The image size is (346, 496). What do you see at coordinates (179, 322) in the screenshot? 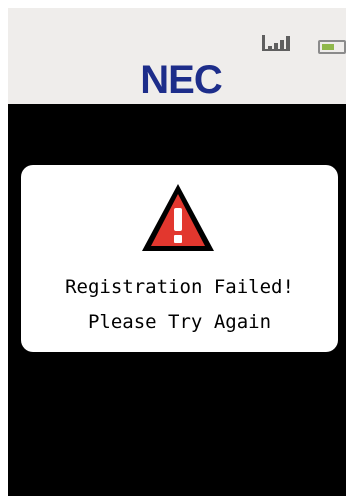
I see `dialog-message: Please Try Again` at bounding box center [179, 322].